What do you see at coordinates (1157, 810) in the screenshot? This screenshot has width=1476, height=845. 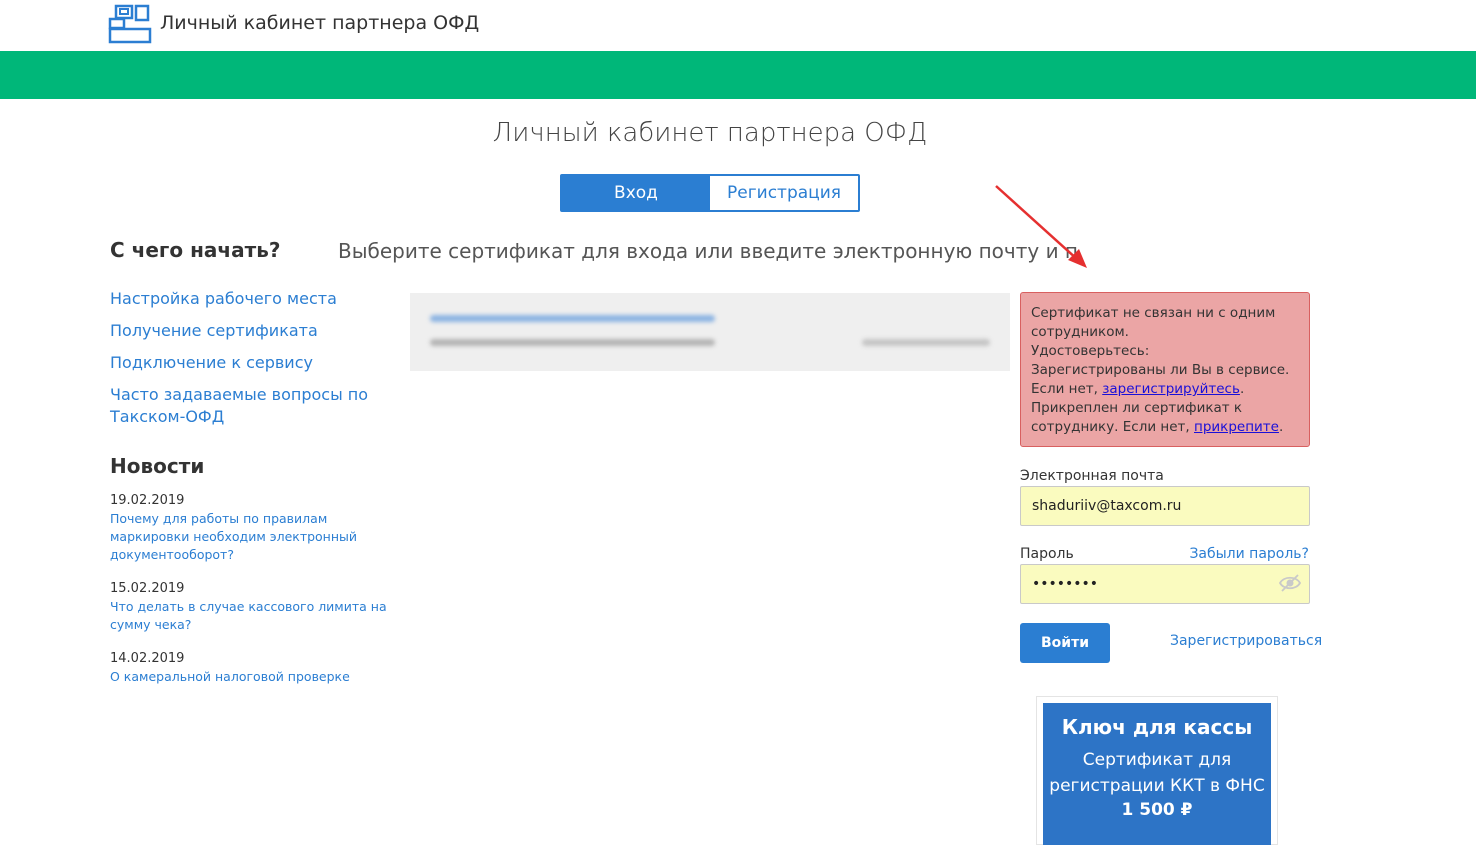 I see `promo-price: 1 500 ₽` at bounding box center [1157, 810].